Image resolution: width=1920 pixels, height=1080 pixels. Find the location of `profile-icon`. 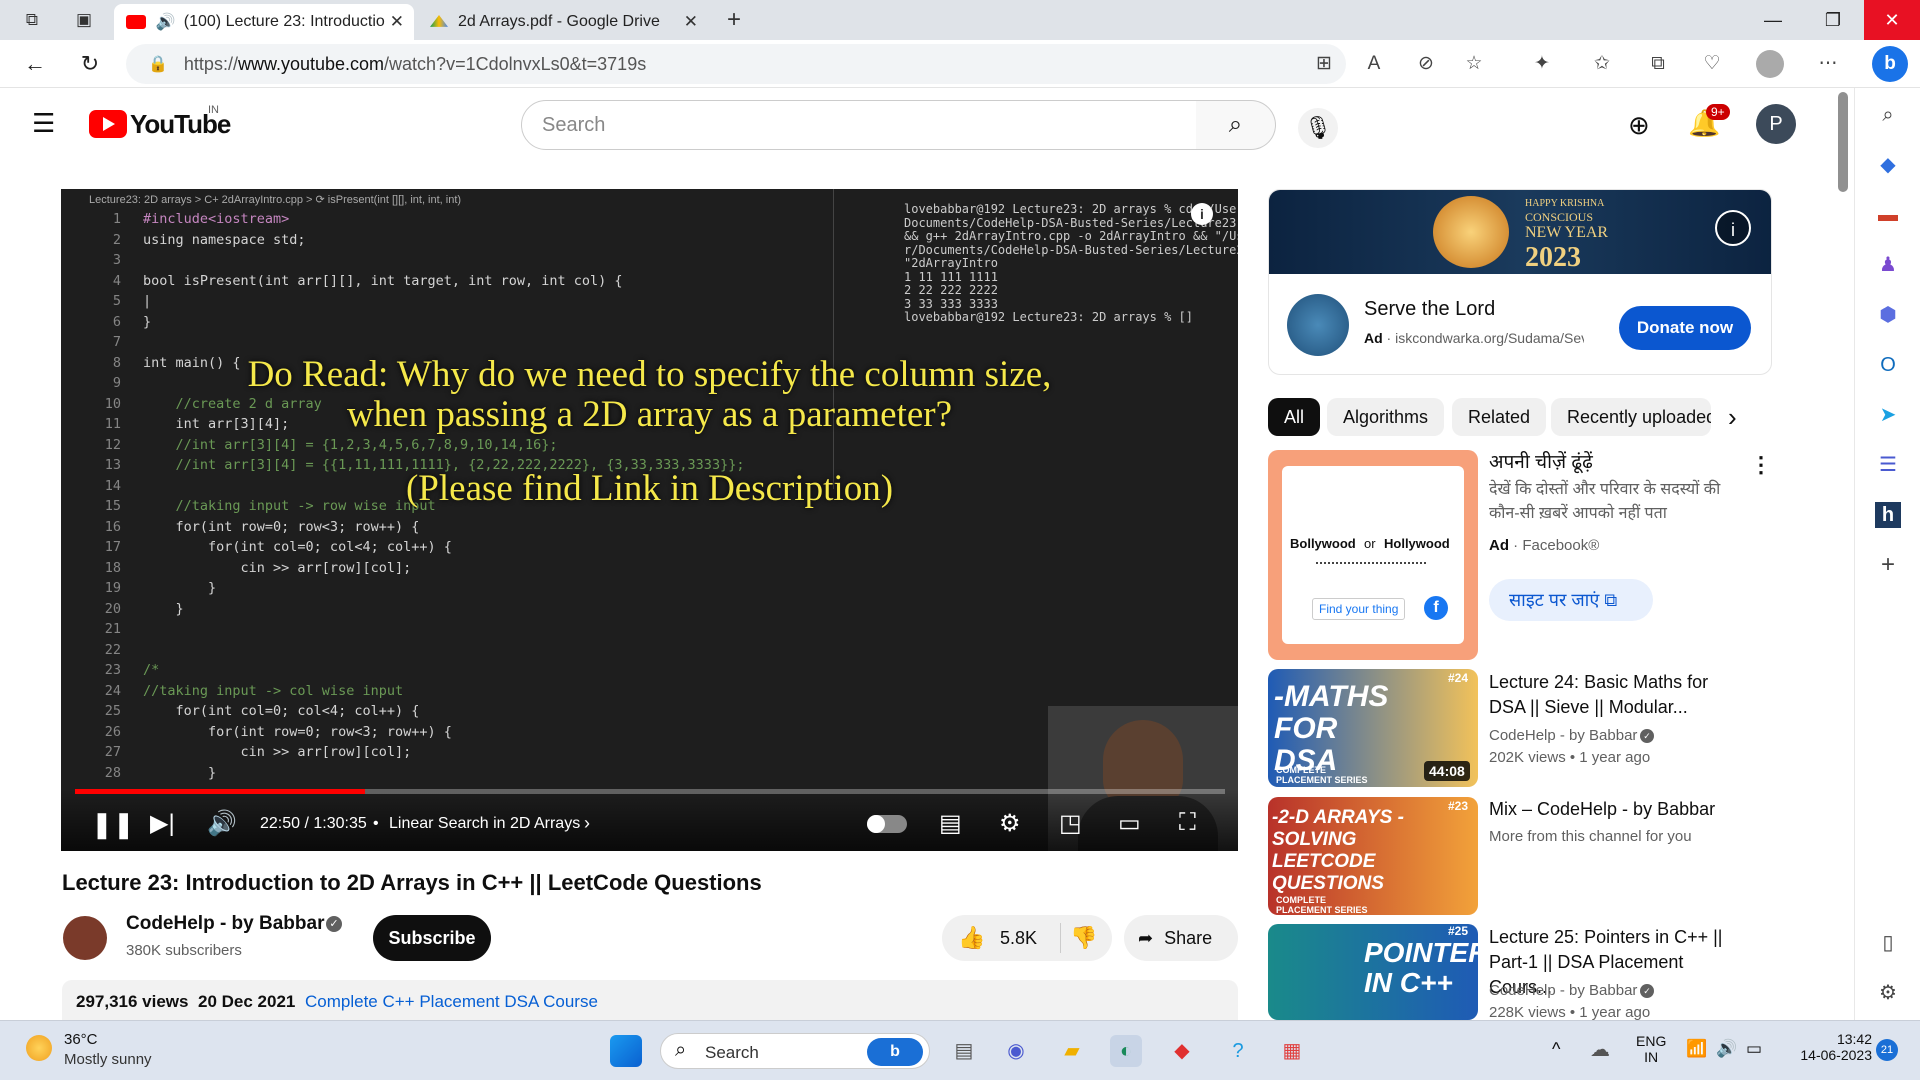

profile-icon is located at coordinates (1770, 64).